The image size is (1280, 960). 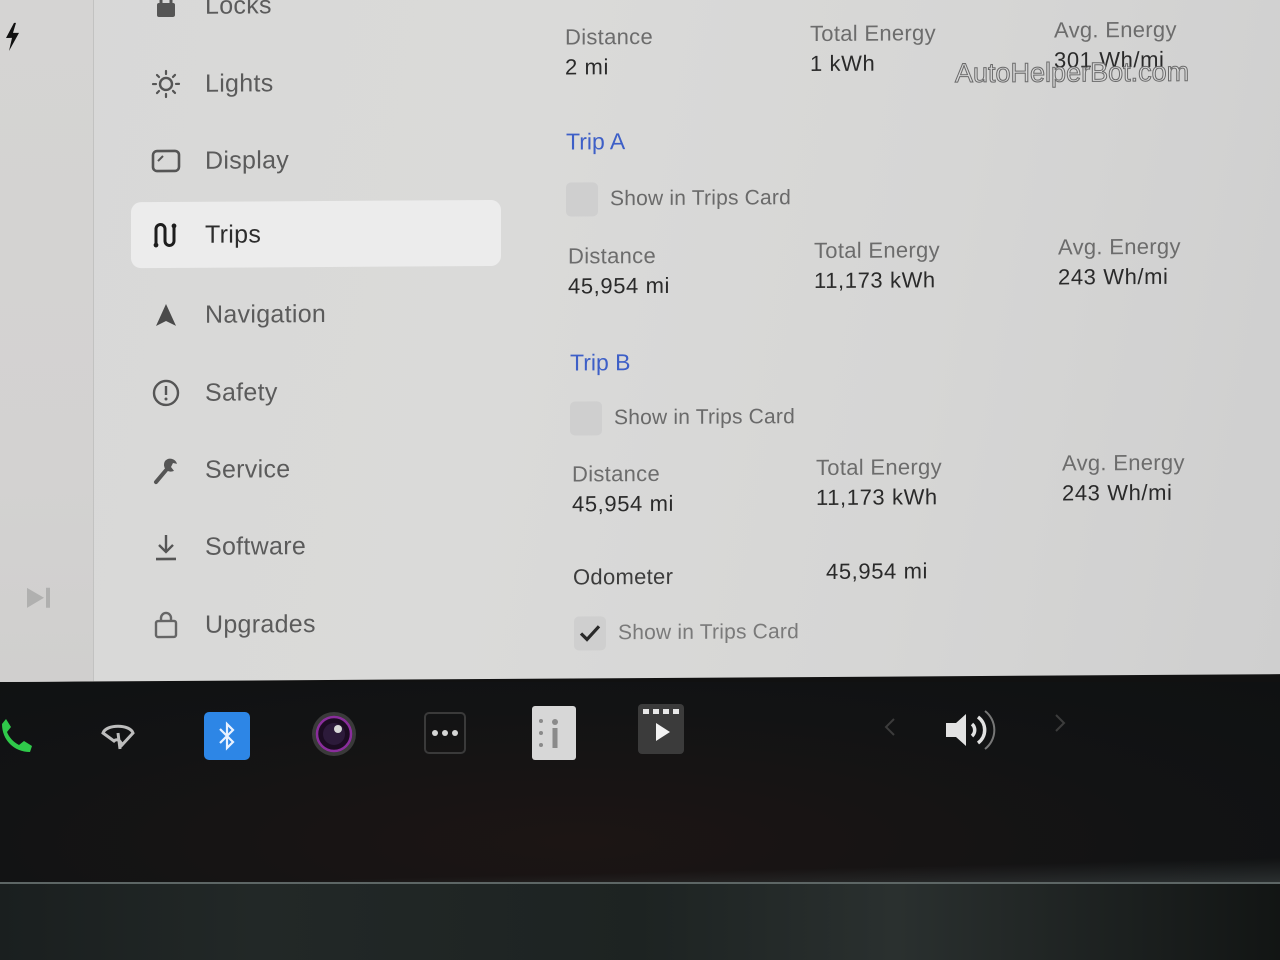 What do you see at coordinates (239, 83) in the screenshot?
I see `sidebar-item-label: Lights` at bounding box center [239, 83].